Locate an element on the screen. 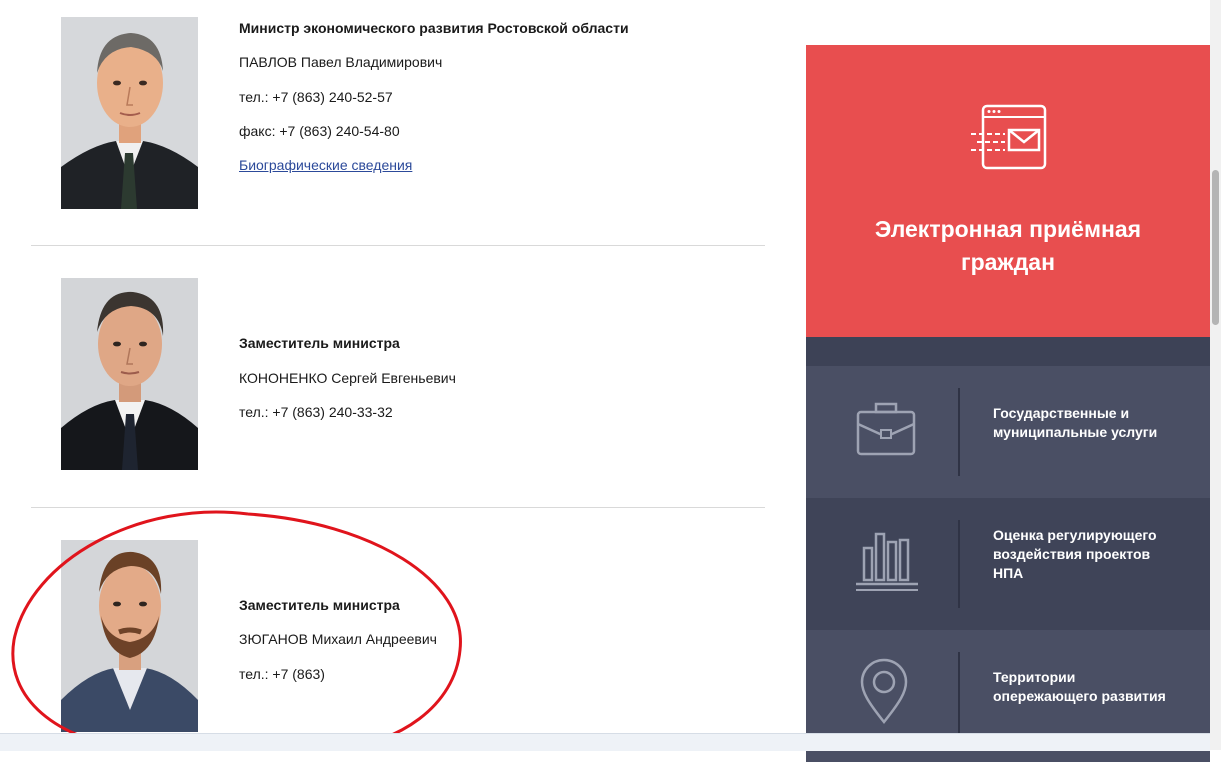 The height and width of the screenshot is (762, 1221). service-item-gosuslugi: Государственные и муниципальные услуги is located at coordinates (1008, 432).